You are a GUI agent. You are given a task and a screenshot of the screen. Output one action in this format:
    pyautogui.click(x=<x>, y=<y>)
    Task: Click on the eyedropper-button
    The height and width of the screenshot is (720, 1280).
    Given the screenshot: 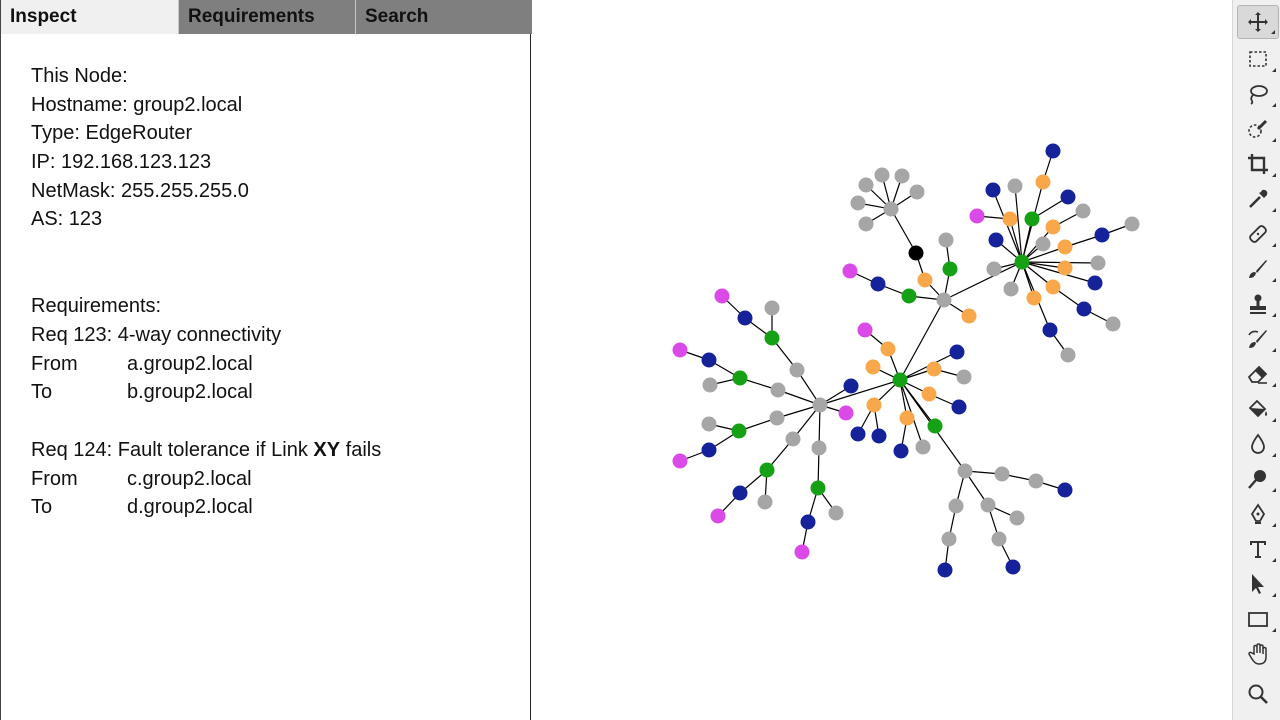 What is the action you would take?
    pyautogui.click(x=1258, y=199)
    